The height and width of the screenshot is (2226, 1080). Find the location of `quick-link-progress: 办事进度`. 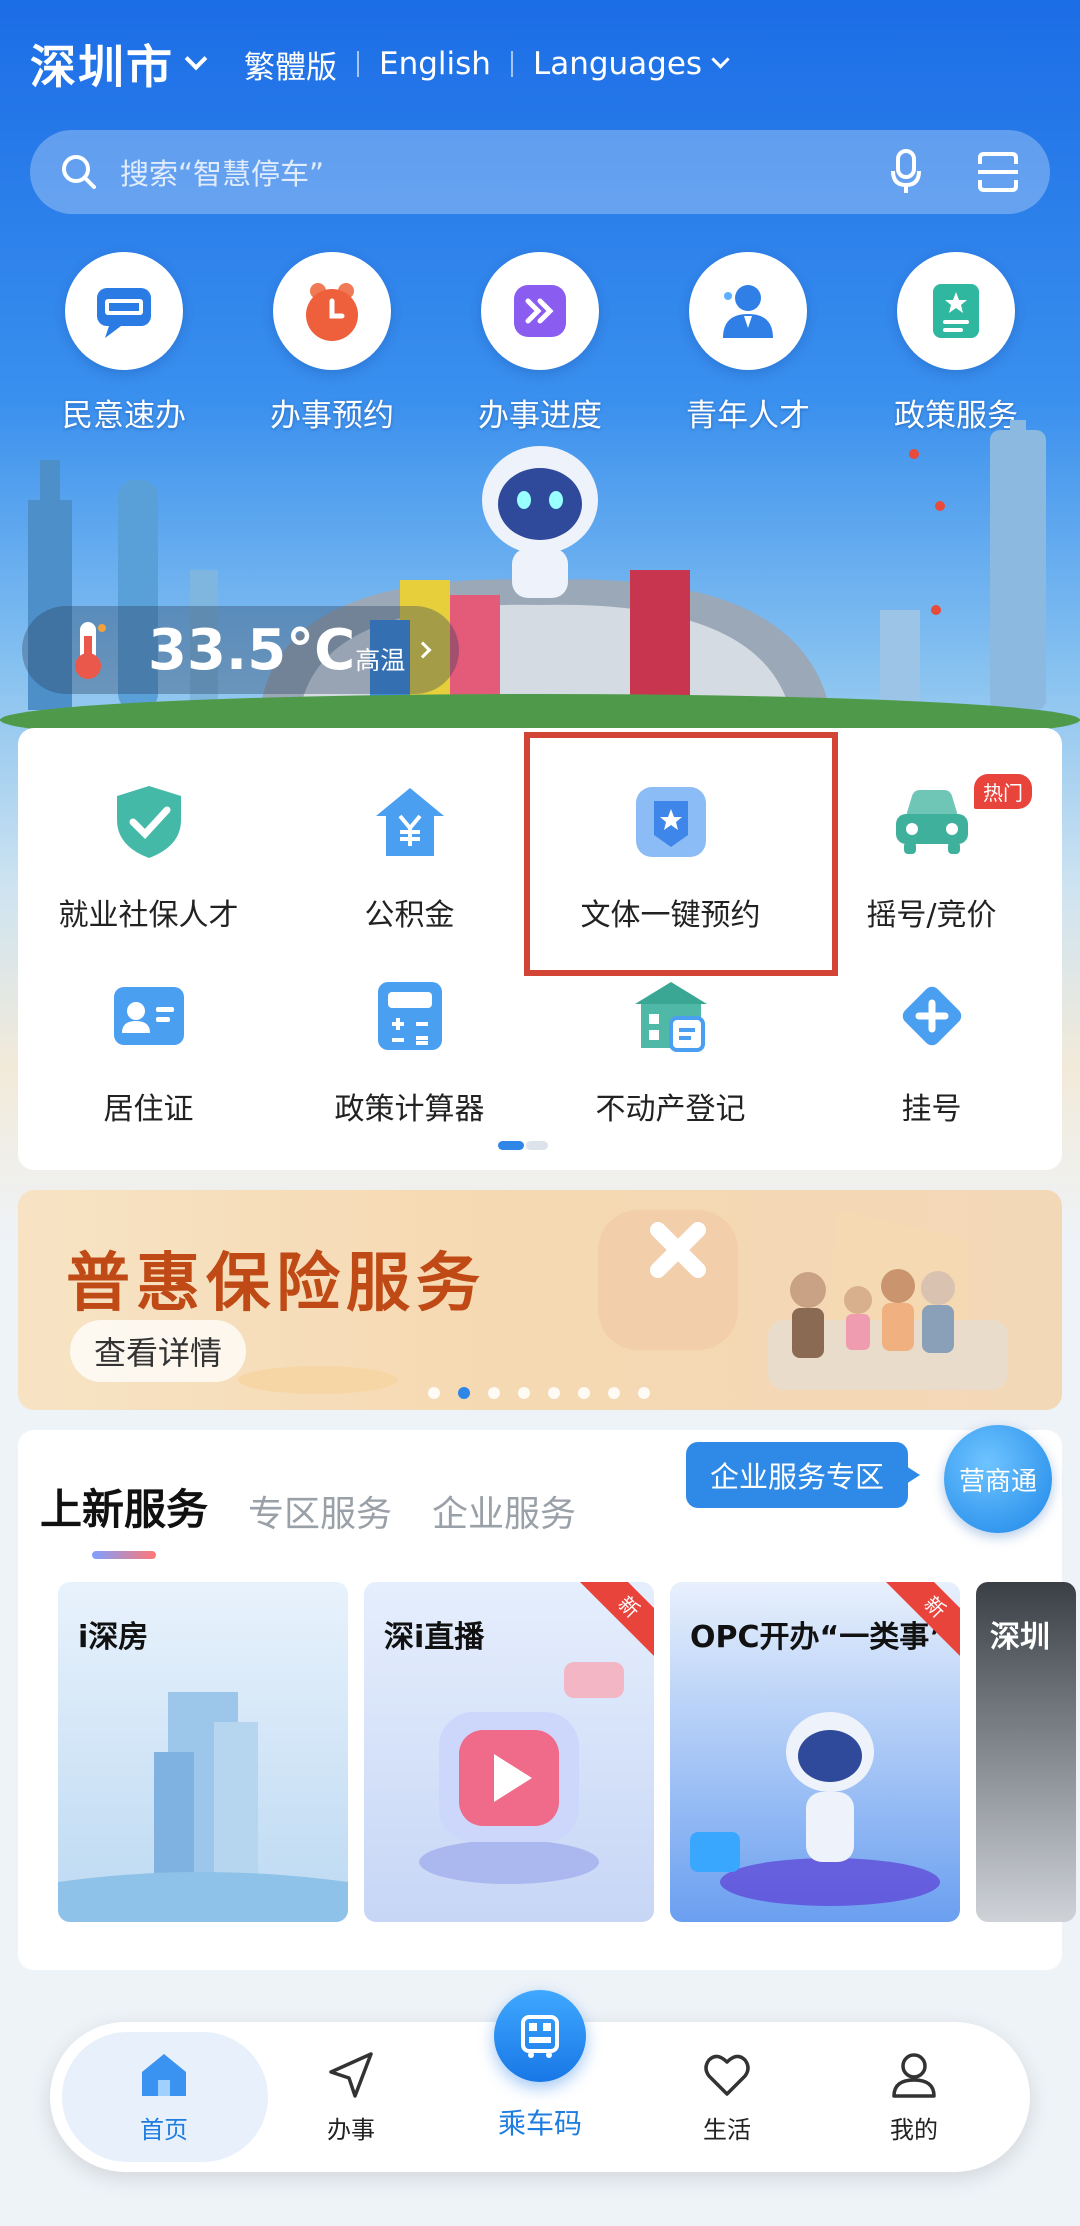

quick-link-progress: 办事进度 is located at coordinates (540, 343).